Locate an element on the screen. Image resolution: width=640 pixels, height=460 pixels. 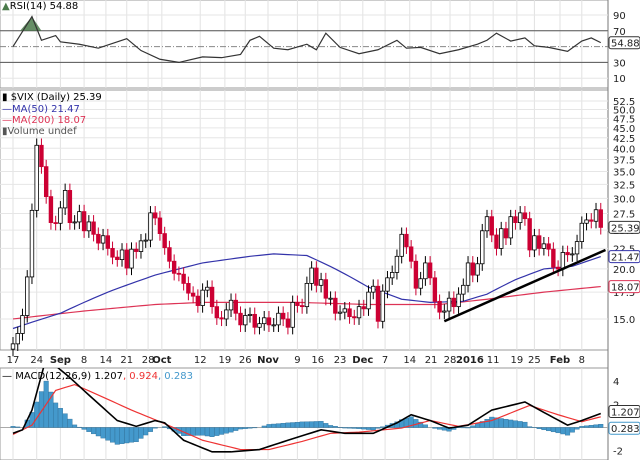
rsi-value-label: 54.88 is located at coordinates (625, 44).